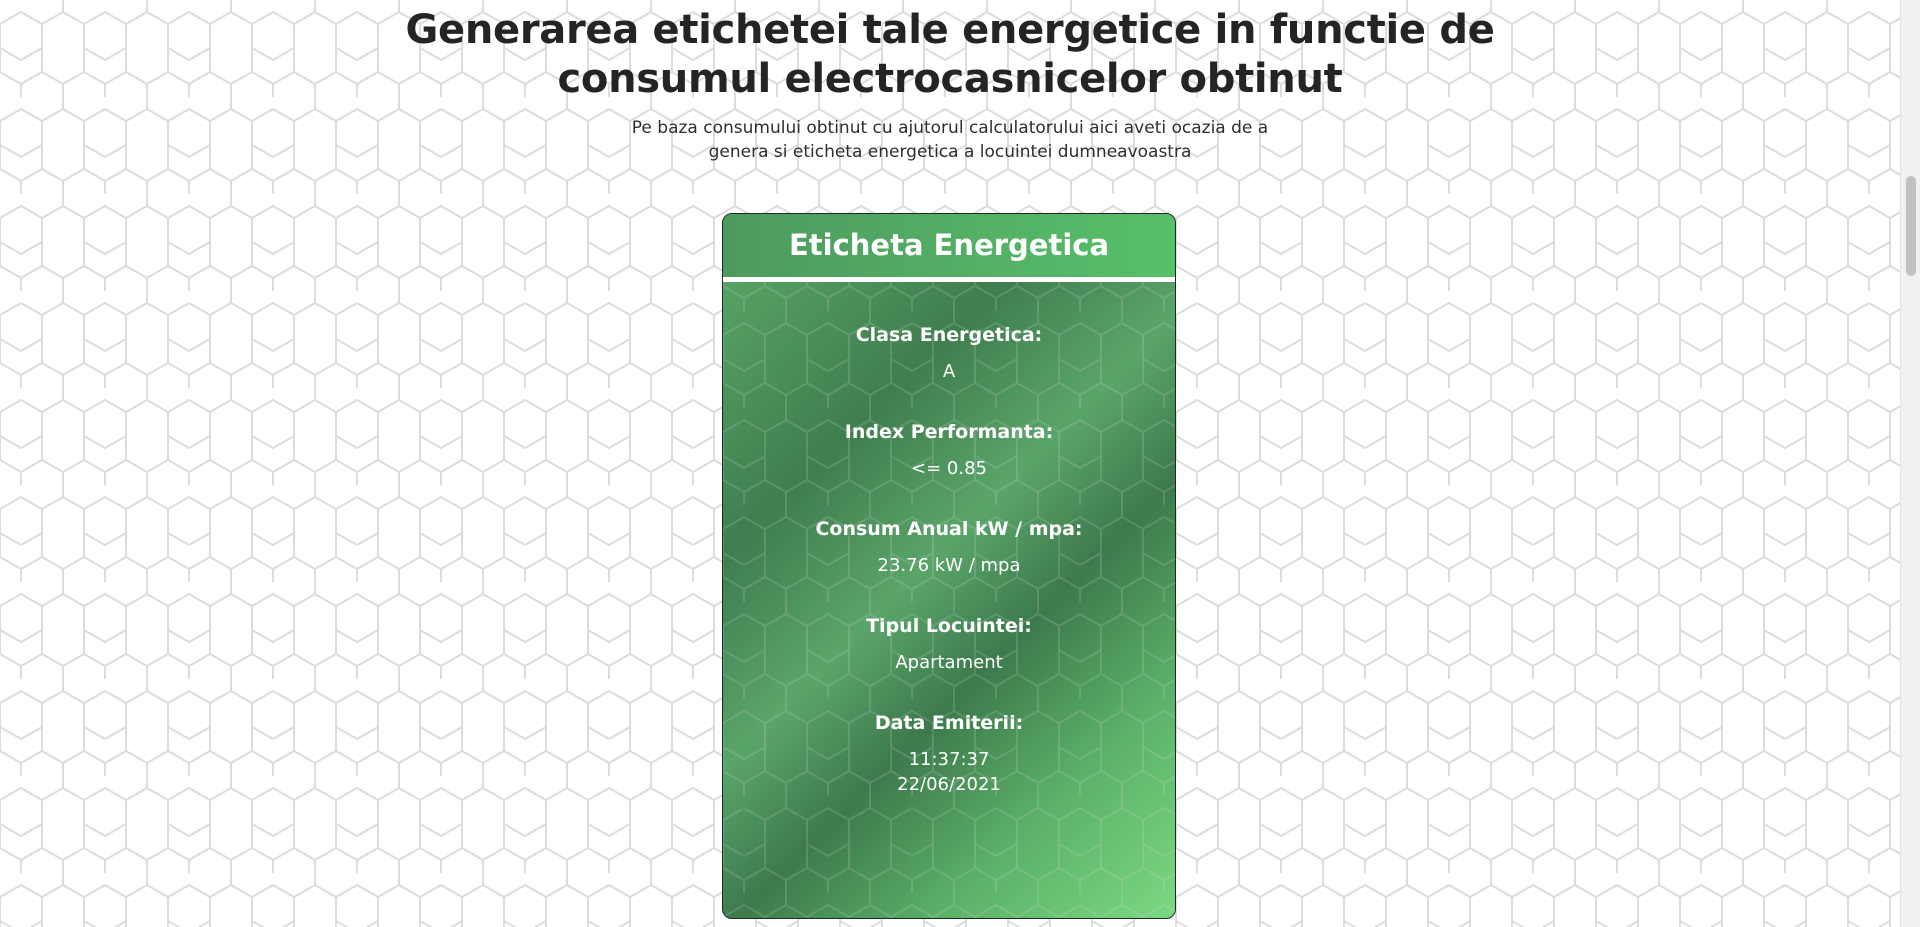  Describe the element at coordinates (949, 626) in the screenshot. I see `field-label: Tipul Locuintei:` at that location.